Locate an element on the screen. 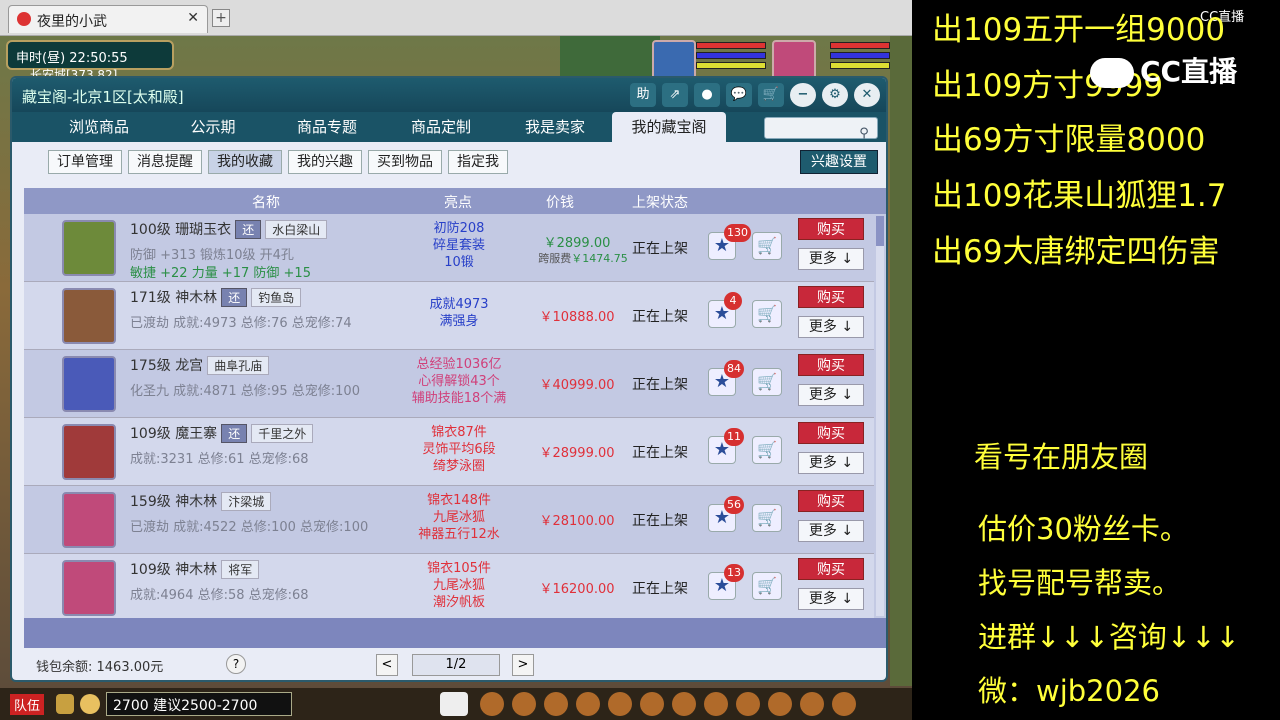  activity-icon is located at coordinates (780, 704).